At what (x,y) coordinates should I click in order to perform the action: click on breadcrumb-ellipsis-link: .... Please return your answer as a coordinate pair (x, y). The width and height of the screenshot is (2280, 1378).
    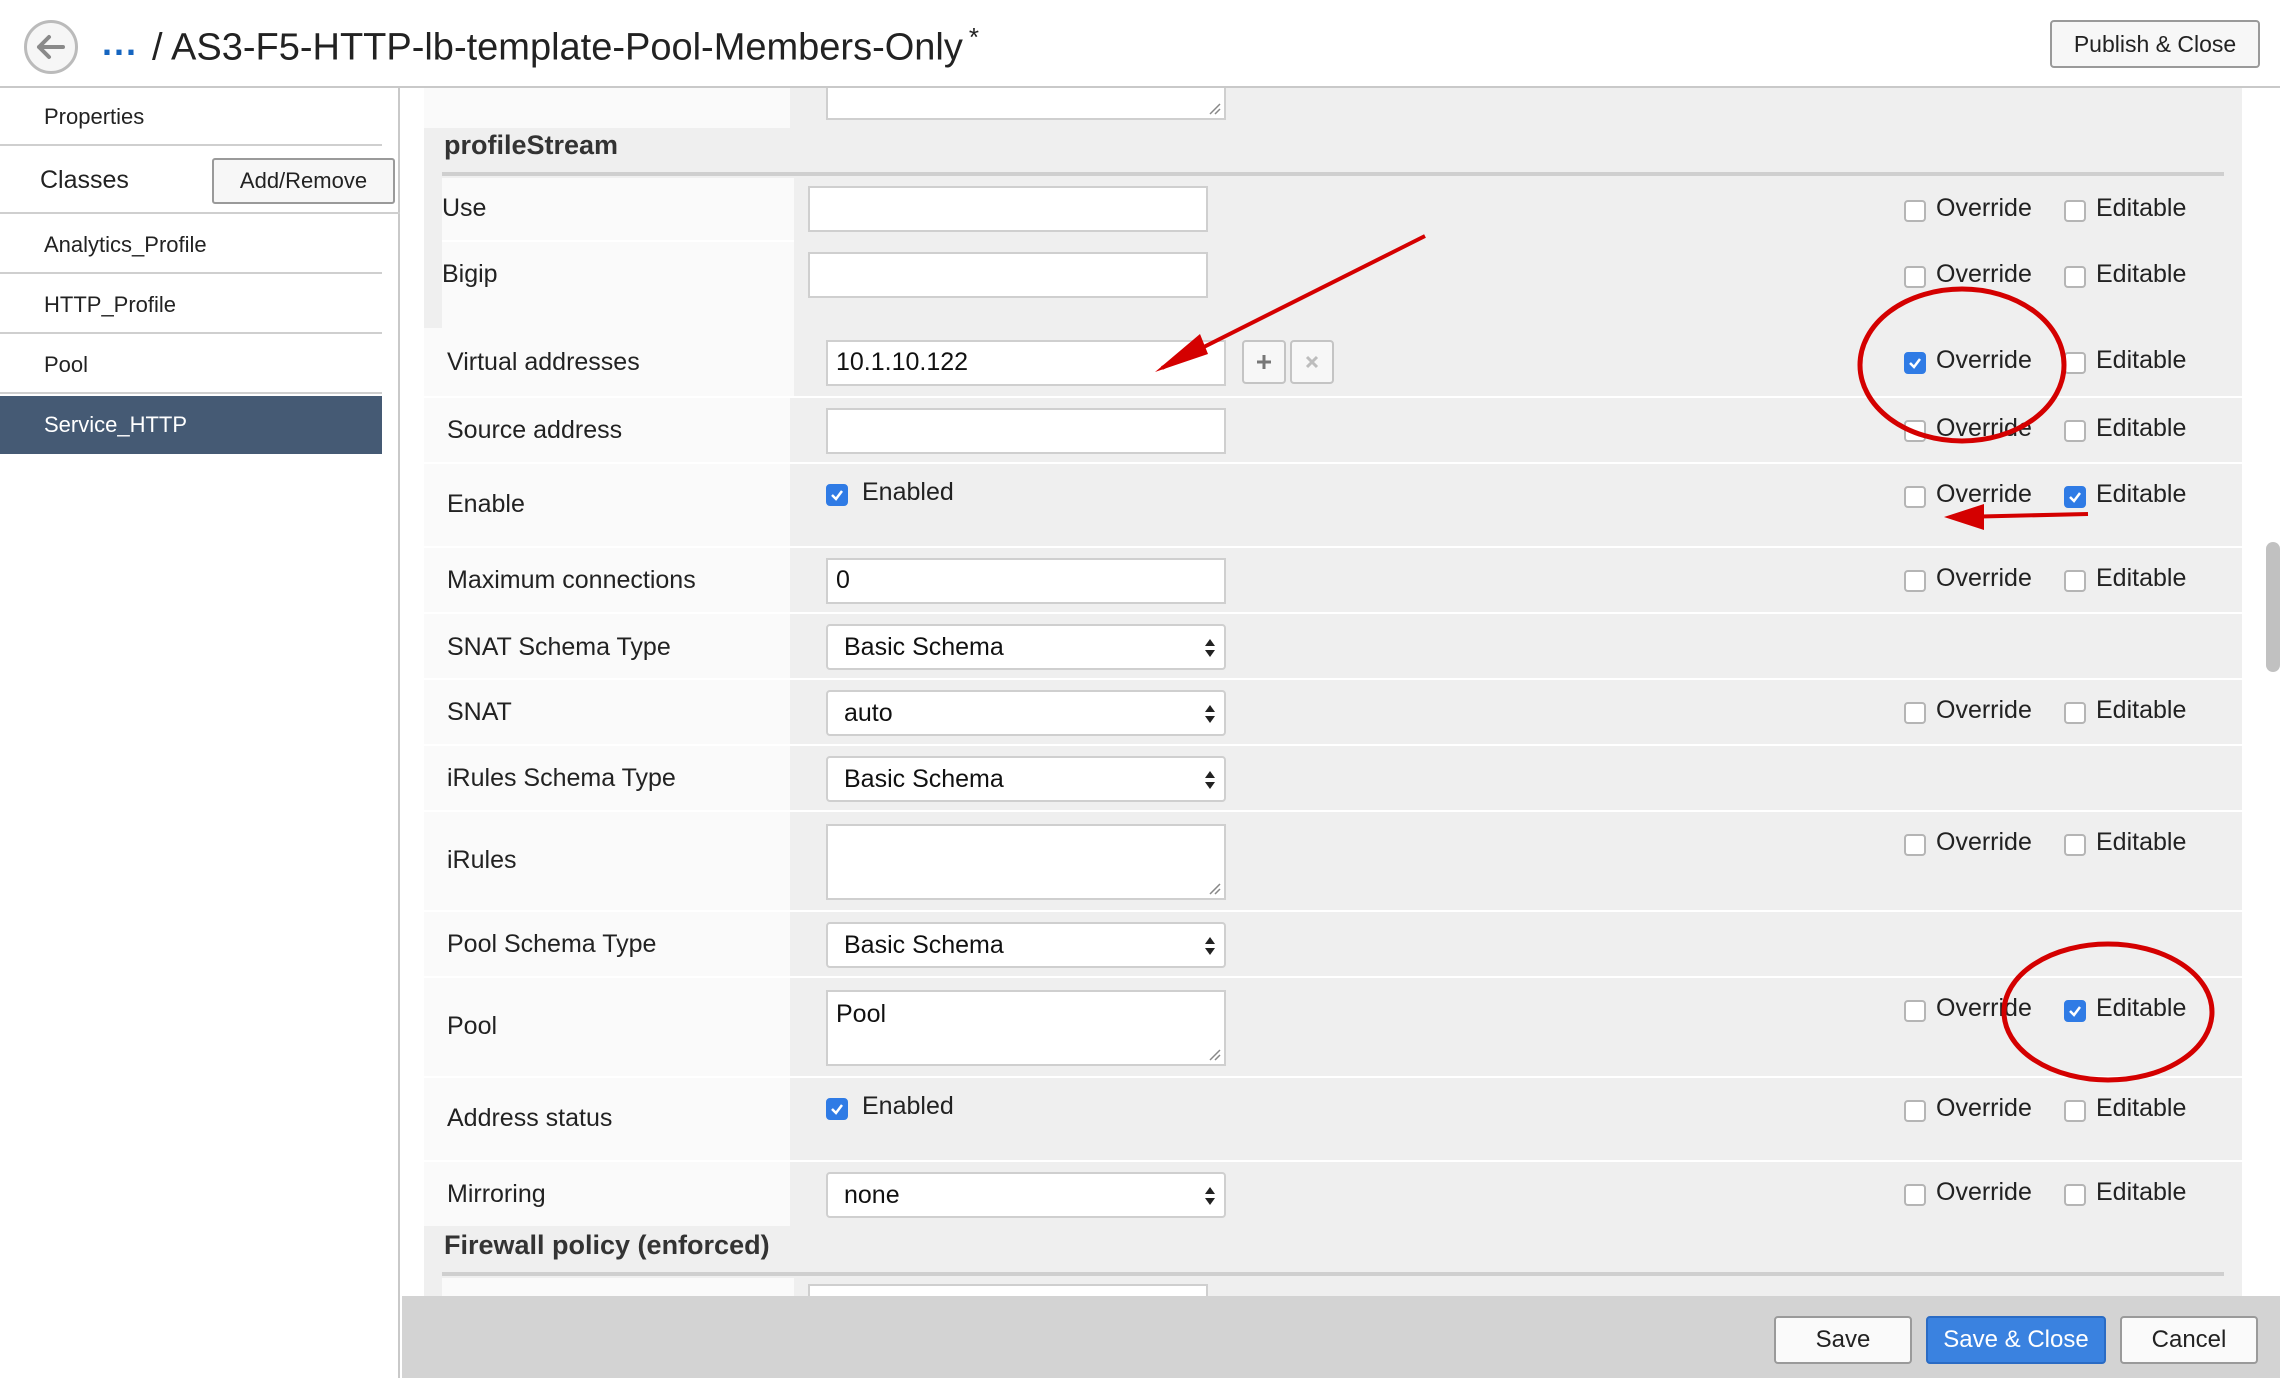
    Looking at the image, I should click on (120, 43).